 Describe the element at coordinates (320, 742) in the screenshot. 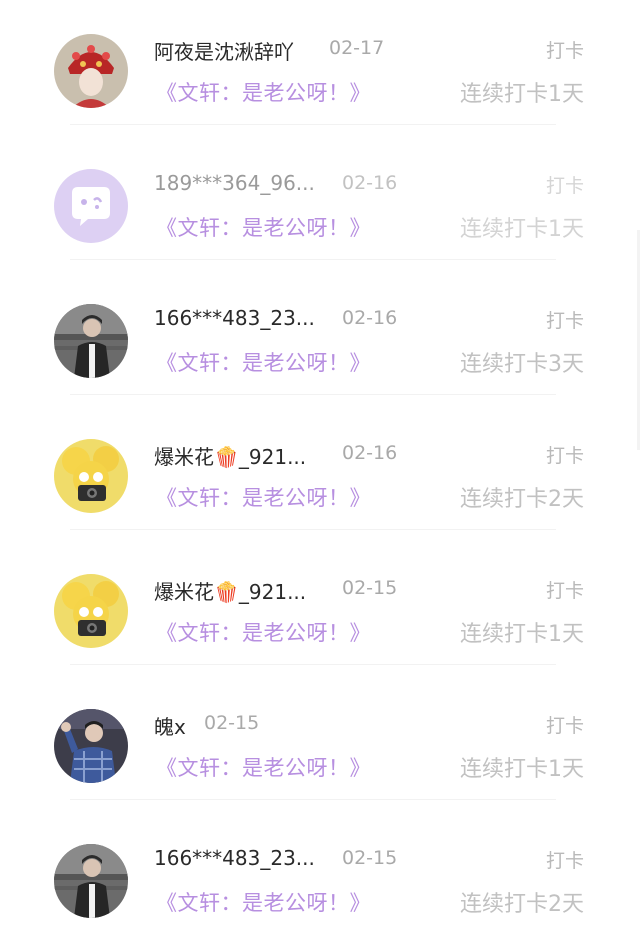

I see `checkin-row: 魄x 02-15 打卡 《文轩：是老公呀！》 连续打卡1天` at that location.